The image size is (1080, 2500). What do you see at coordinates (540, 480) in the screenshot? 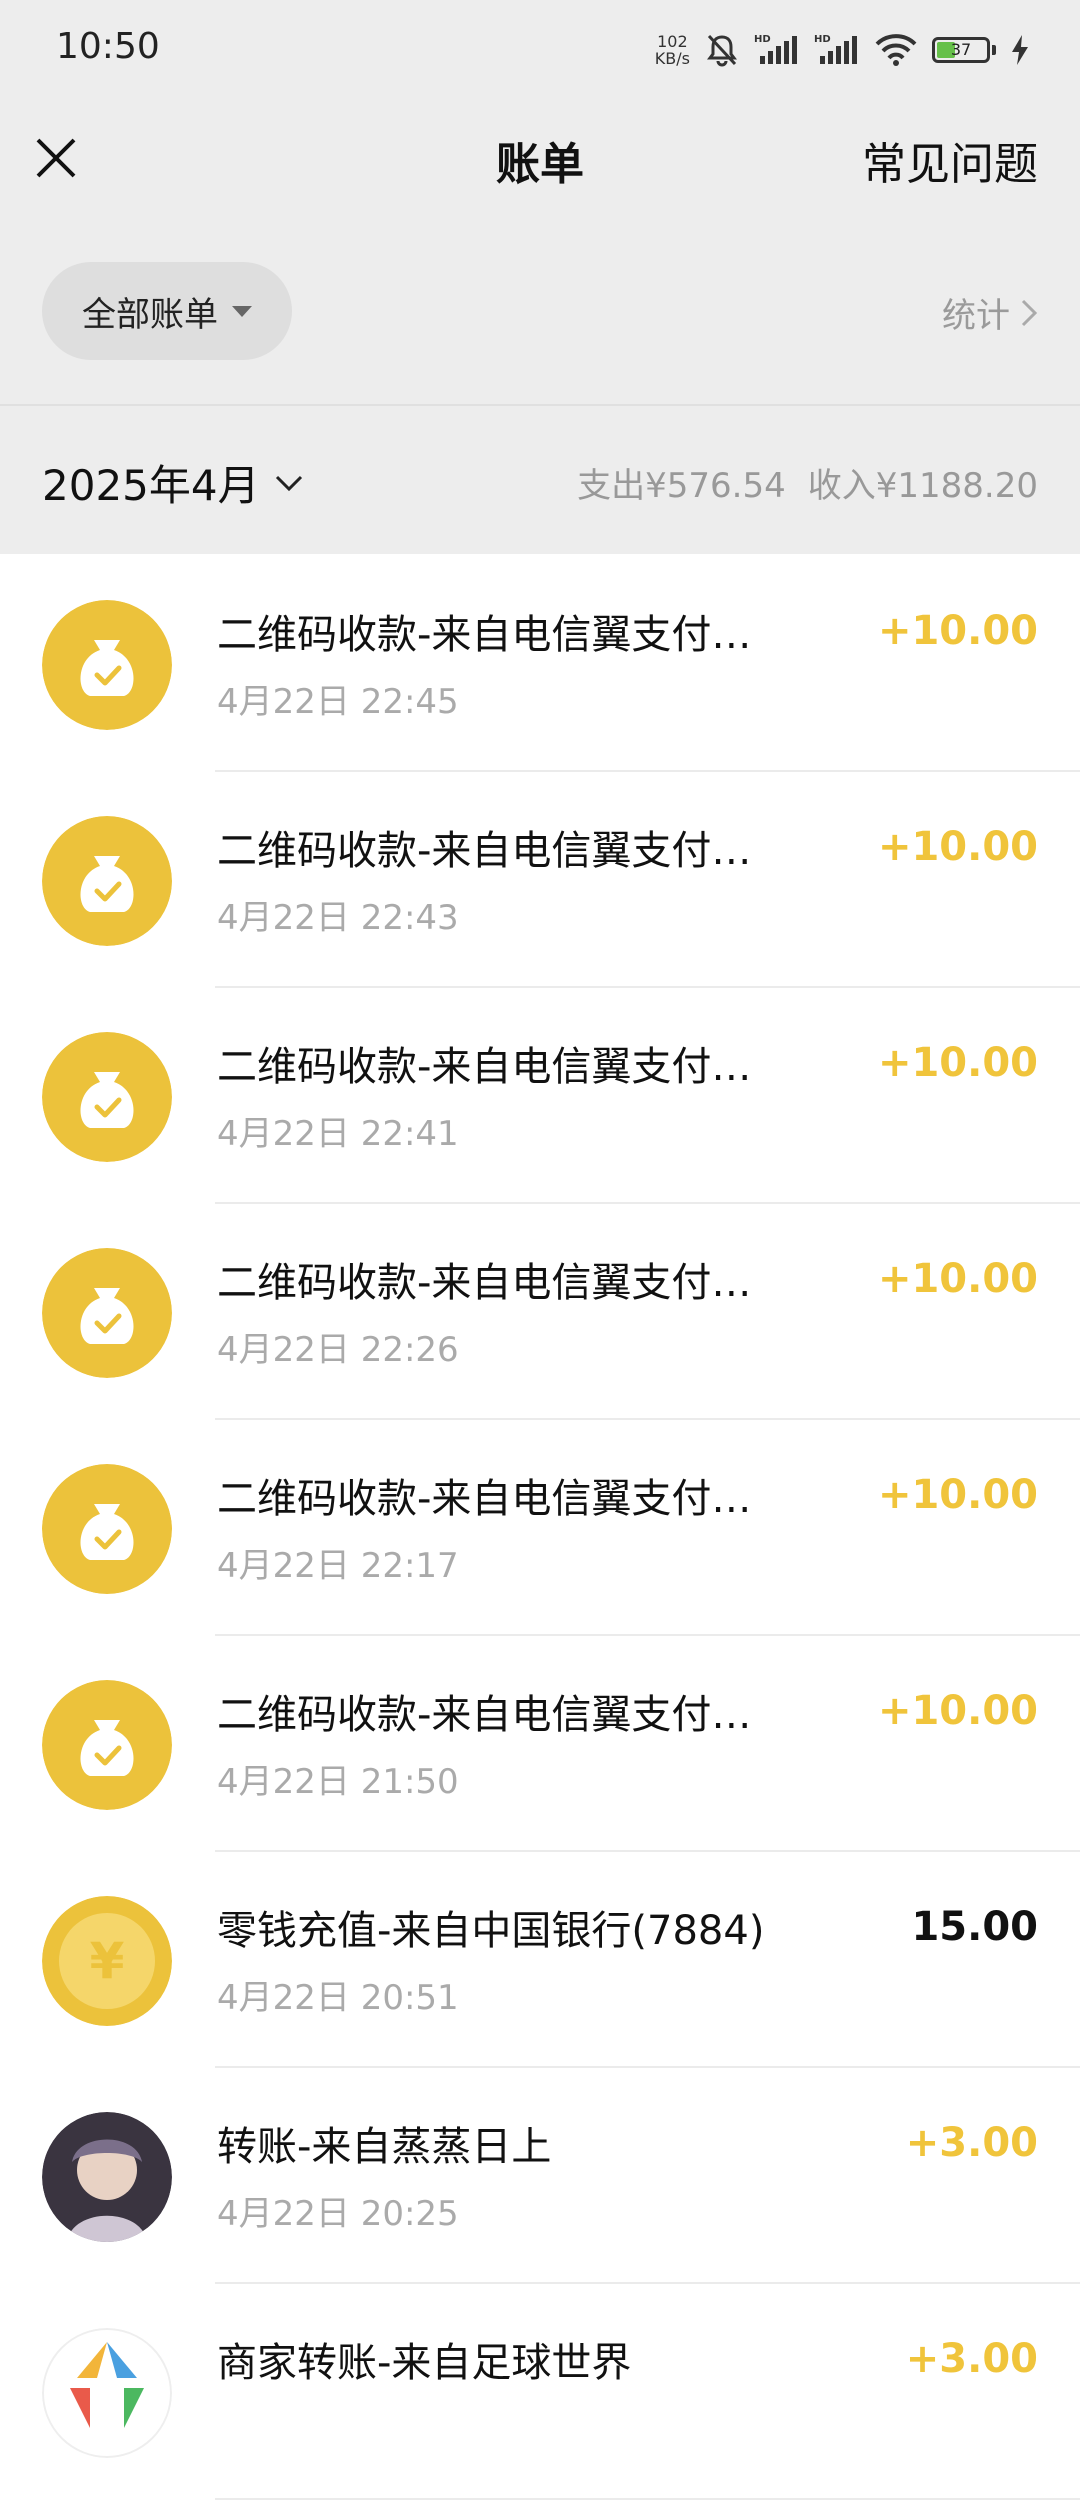
I see `month-bar: 2025年4月 支出¥576.54 收入¥1188.20` at bounding box center [540, 480].